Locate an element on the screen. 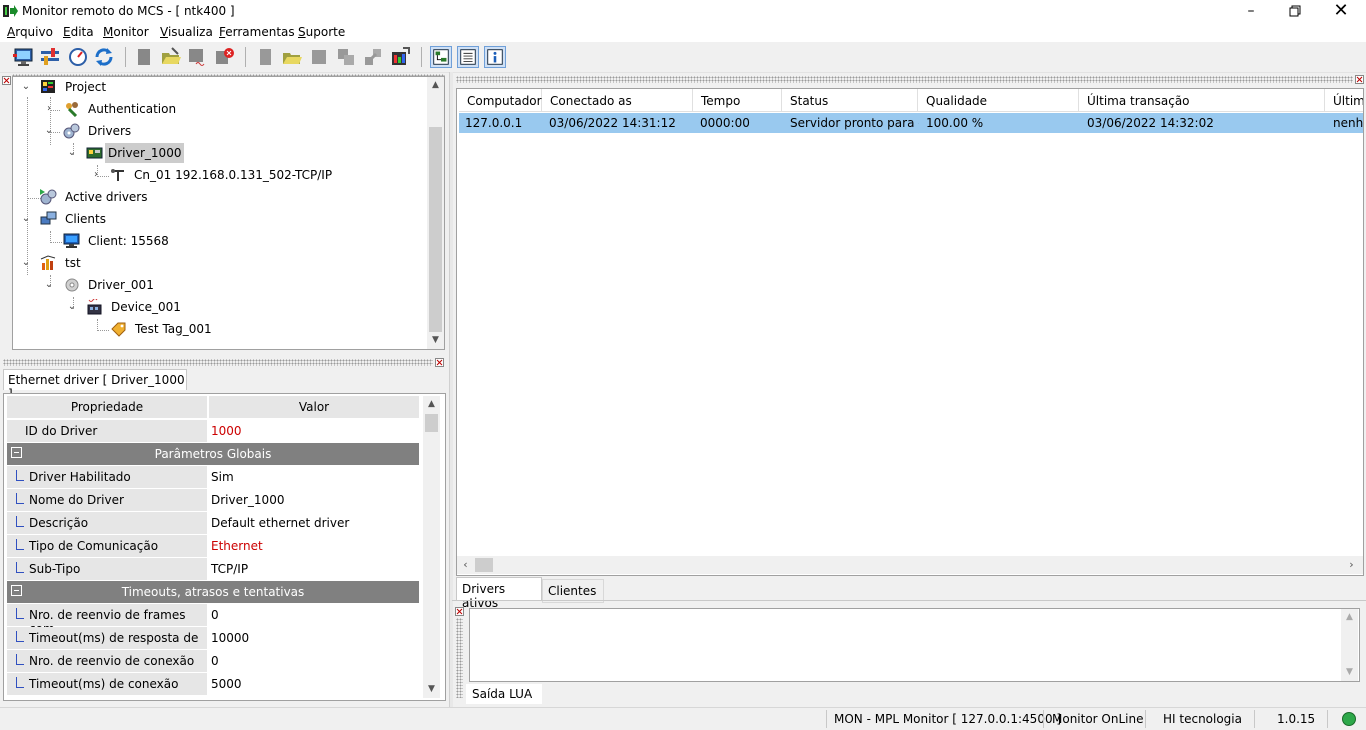 The width and height of the screenshot is (1366, 730). copy-icon is located at coordinates (346, 57).